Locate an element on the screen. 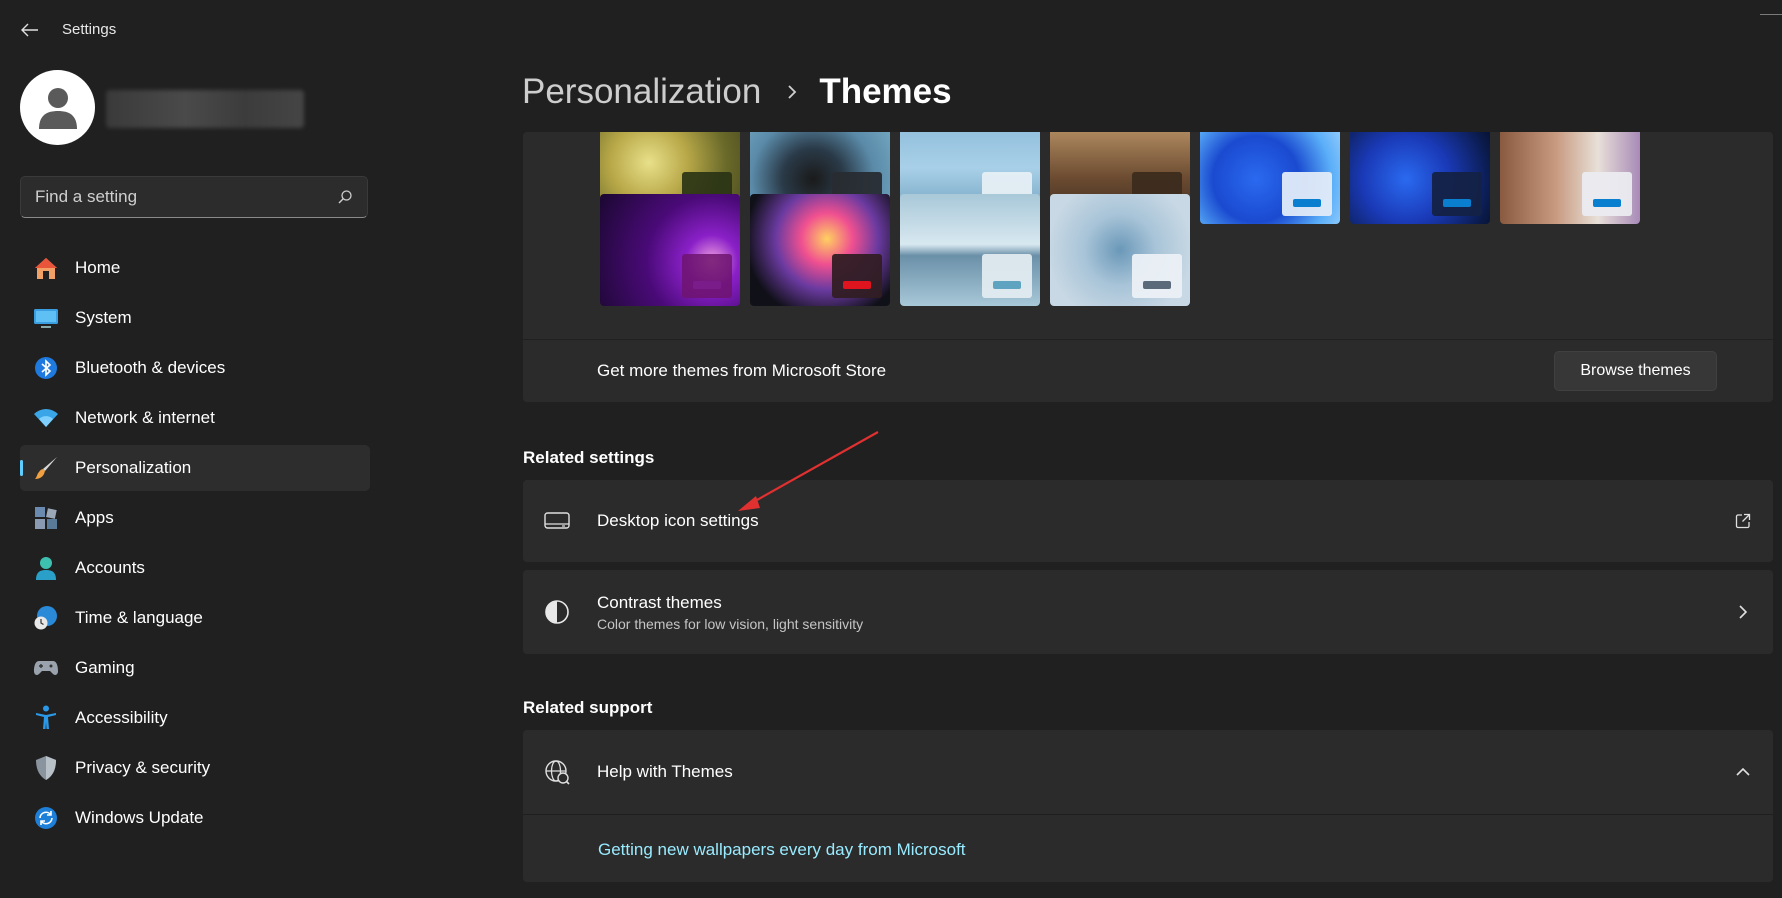  gamepad-icon is located at coordinates (46, 668).